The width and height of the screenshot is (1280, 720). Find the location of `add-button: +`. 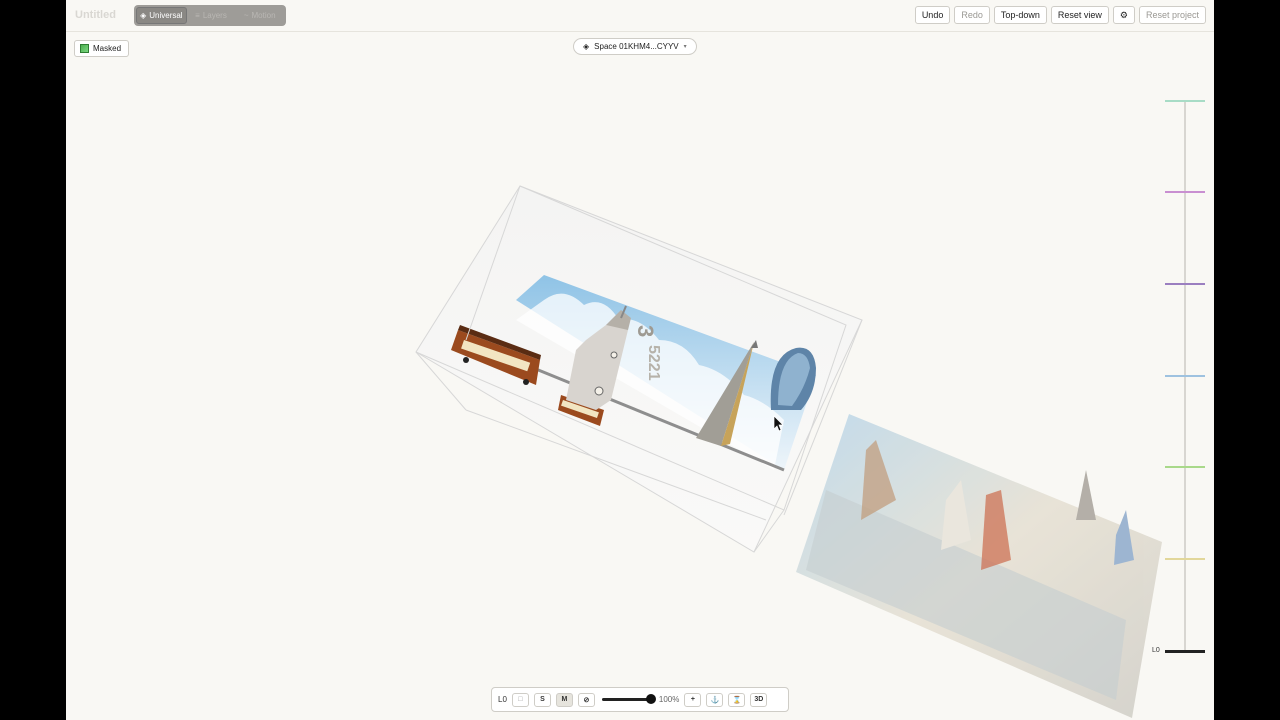

add-button: + is located at coordinates (693, 699).